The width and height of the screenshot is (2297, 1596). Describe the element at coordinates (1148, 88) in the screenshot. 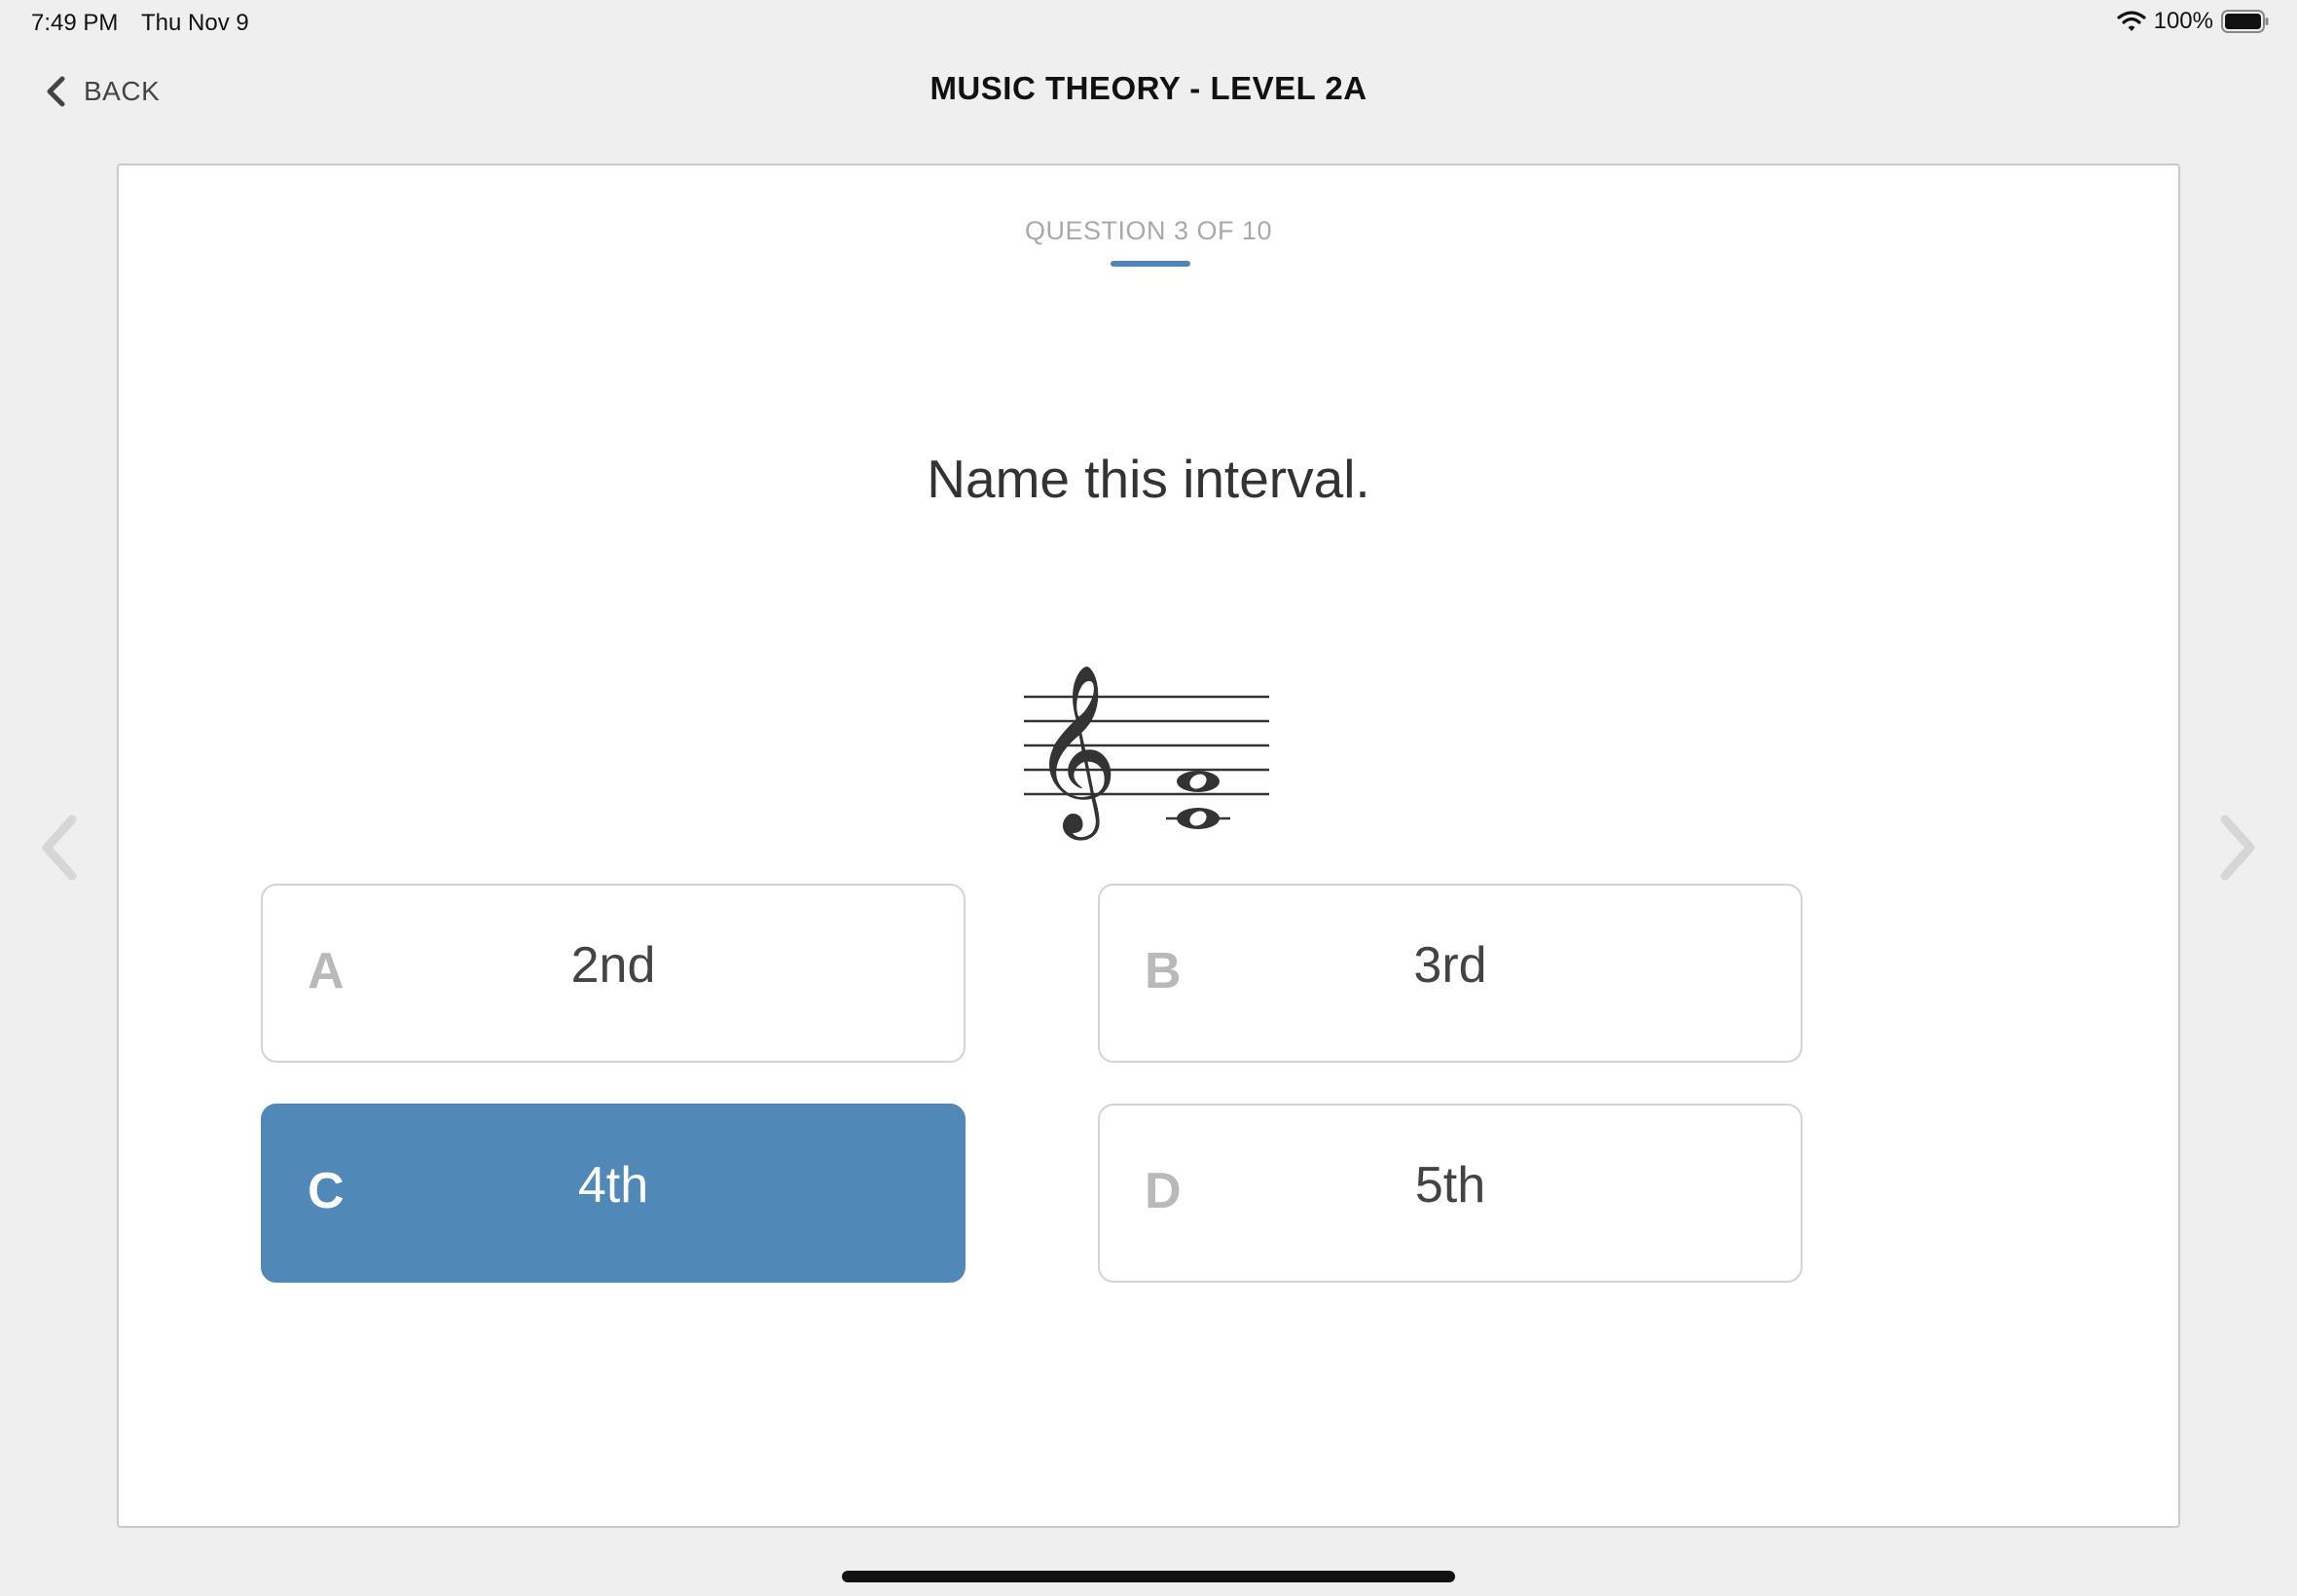

I see `page-title: MUSIC THEORY - LEVEL 2A` at that location.